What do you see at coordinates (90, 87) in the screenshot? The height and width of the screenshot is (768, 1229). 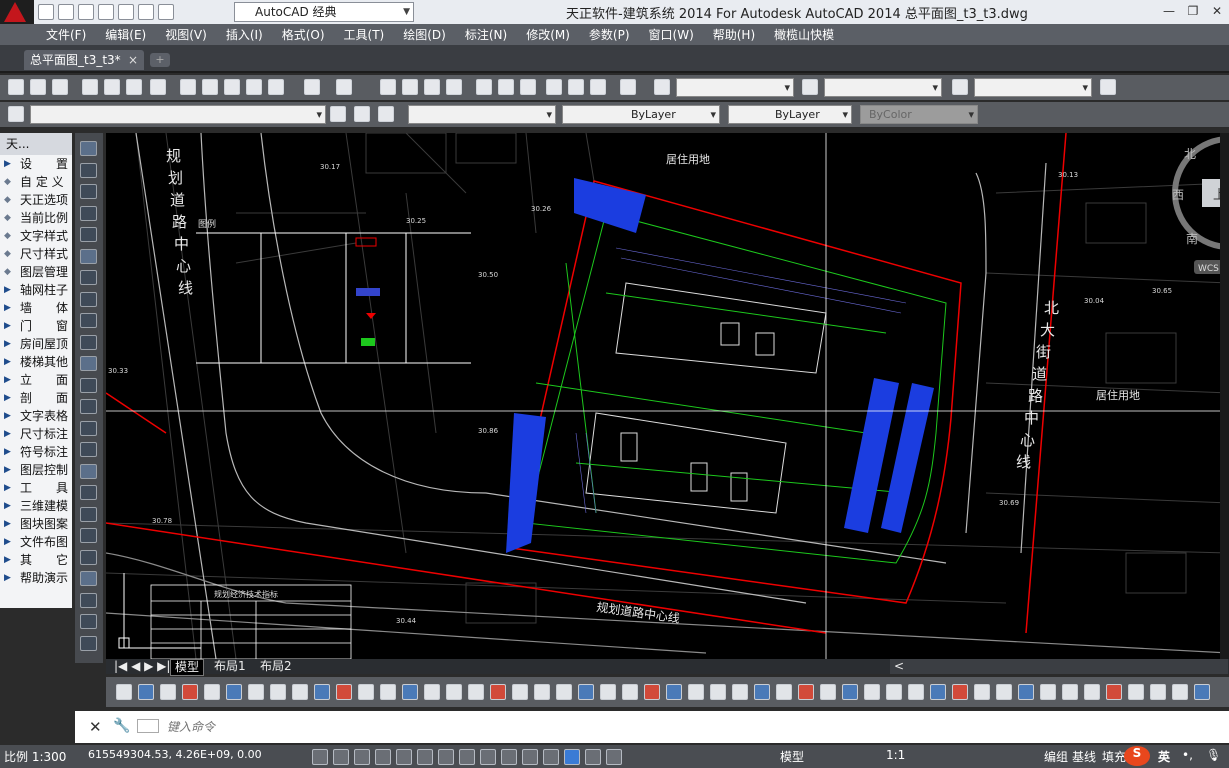 I see `plot-icon` at bounding box center [90, 87].